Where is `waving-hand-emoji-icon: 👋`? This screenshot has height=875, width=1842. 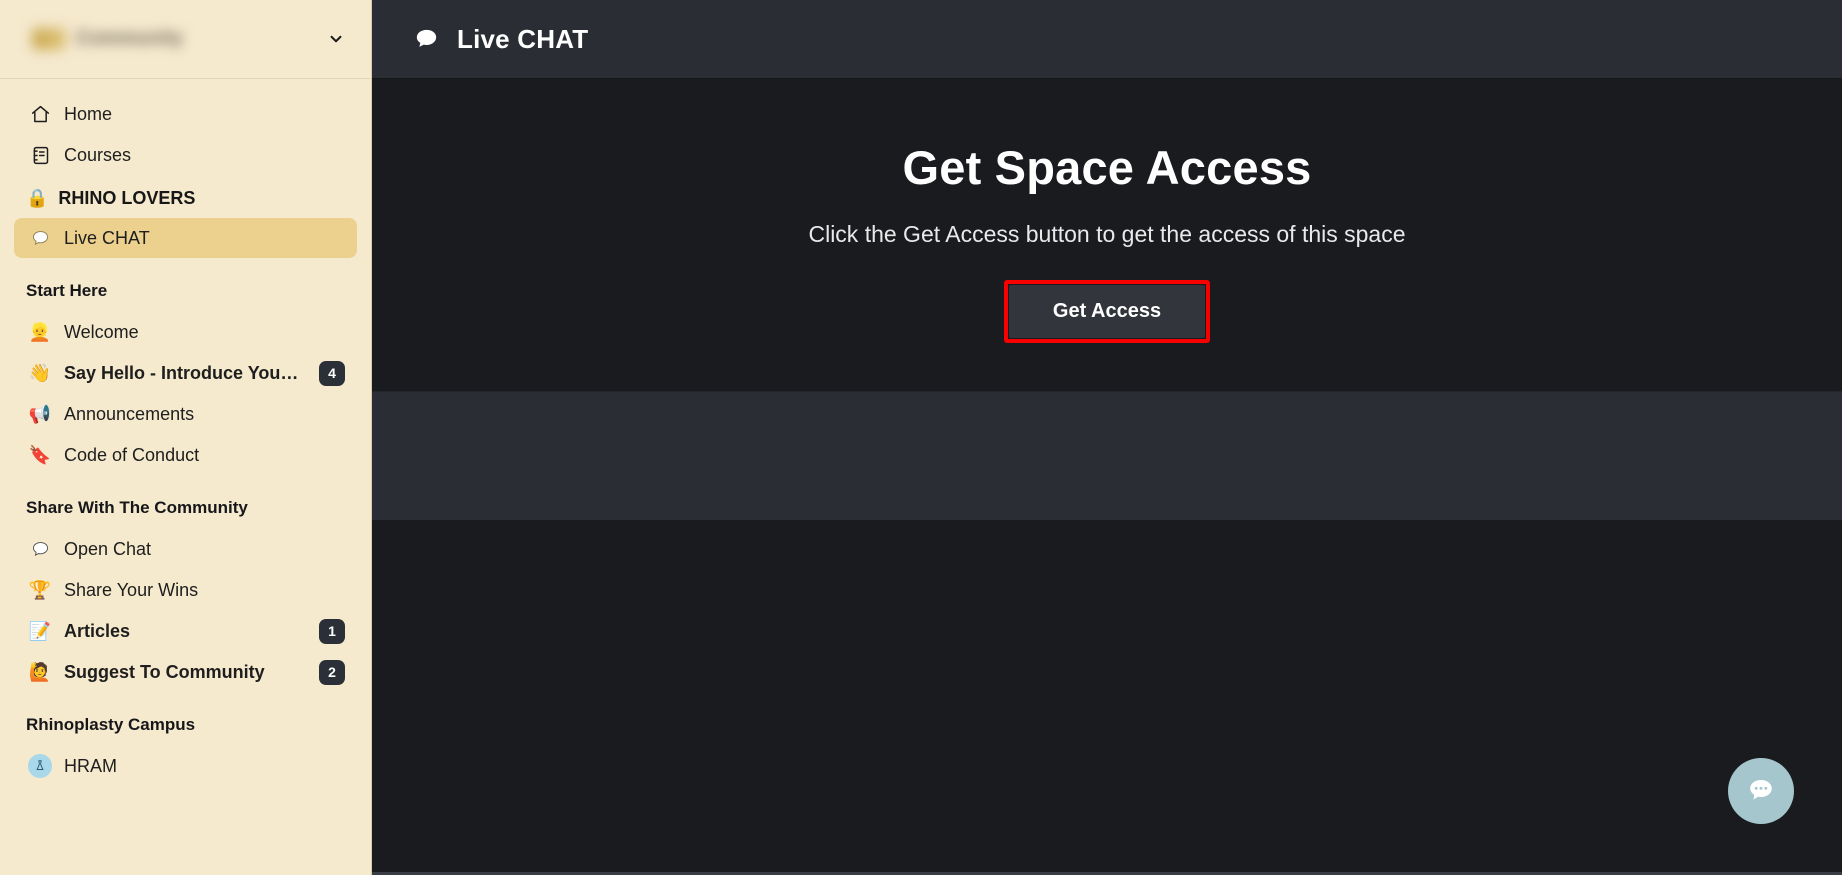 waving-hand-emoji-icon: 👋 is located at coordinates (40, 373).